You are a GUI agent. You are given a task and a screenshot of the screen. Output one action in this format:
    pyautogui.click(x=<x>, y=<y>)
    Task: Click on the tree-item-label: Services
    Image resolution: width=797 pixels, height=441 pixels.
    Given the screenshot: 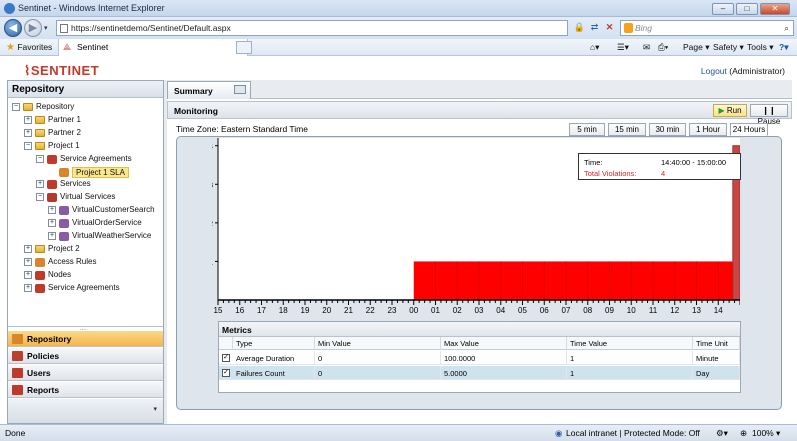 What is the action you would take?
    pyautogui.click(x=75, y=184)
    